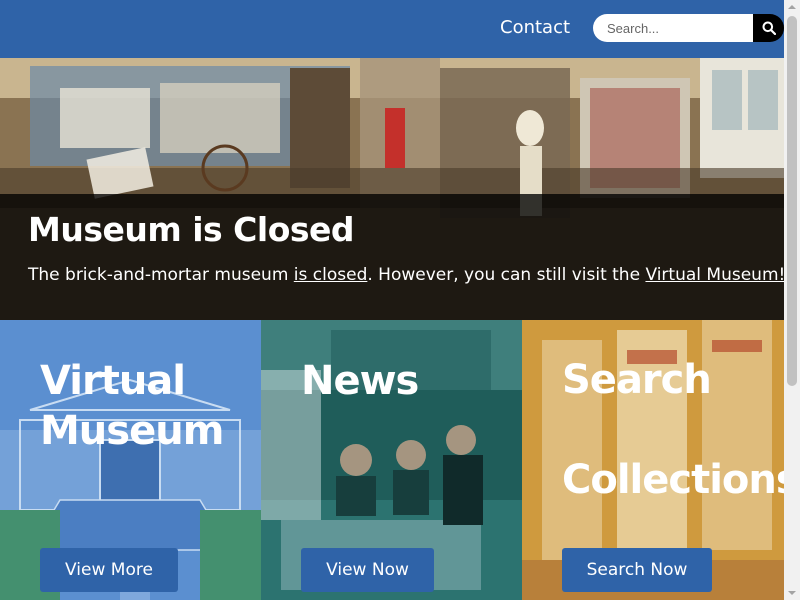  What do you see at coordinates (132, 431) in the screenshot?
I see `card-title-line: Museum` at bounding box center [132, 431].